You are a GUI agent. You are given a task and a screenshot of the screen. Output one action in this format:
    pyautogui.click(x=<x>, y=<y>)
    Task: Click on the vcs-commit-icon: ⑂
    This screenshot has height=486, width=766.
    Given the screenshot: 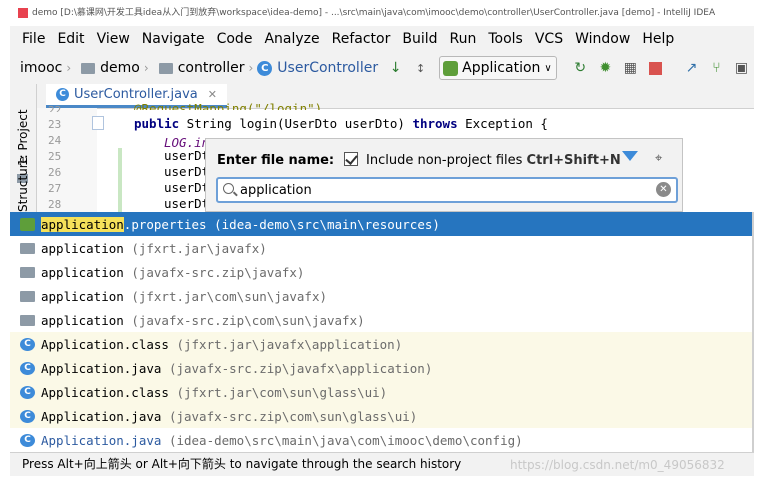 What is the action you would take?
    pyautogui.click(x=716, y=68)
    